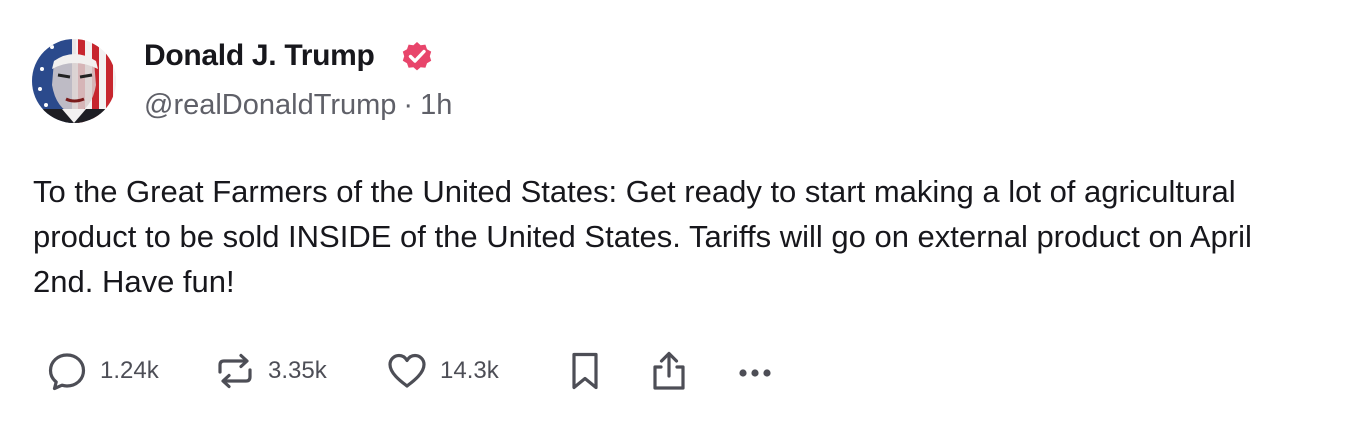 Image resolution: width=1358 pixels, height=442 pixels. I want to click on post-timestamp: 1h, so click(436, 105).